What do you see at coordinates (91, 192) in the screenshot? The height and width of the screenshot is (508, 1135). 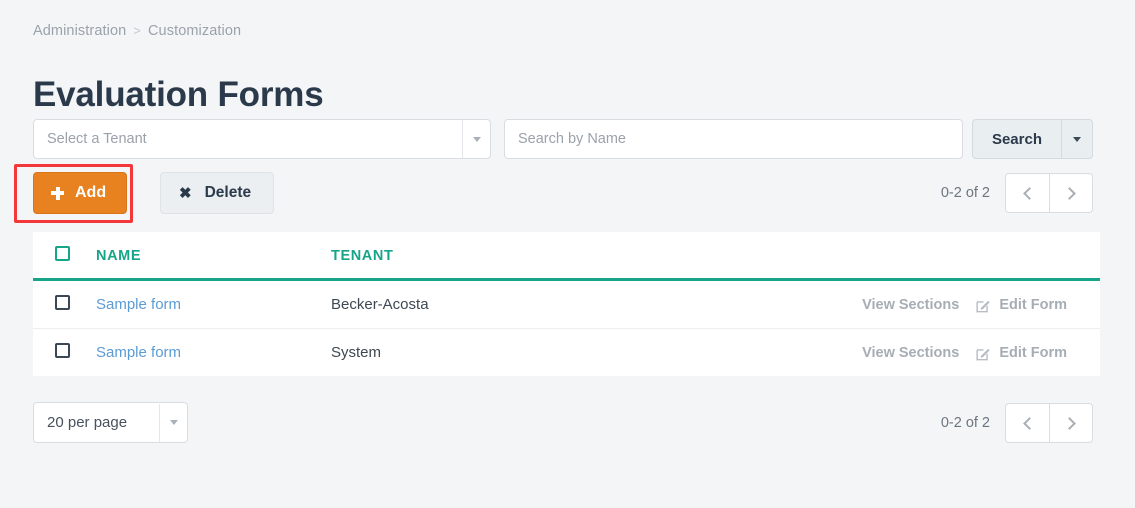 I see `add-button-label: Add` at bounding box center [91, 192].